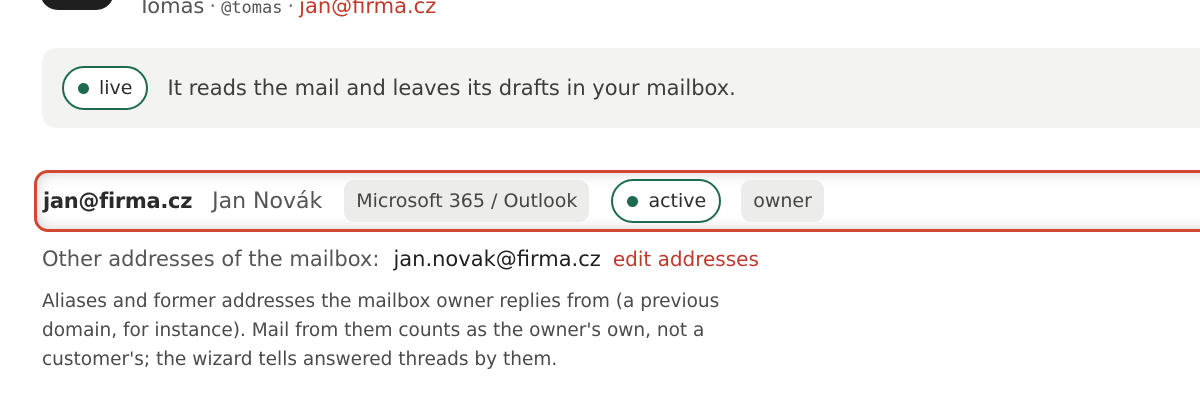 This screenshot has width=1200, height=400. What do you see at coordinates (782, 201) in the screenshot?
I see `role-tag: owner` at bounding box center [782, 201].